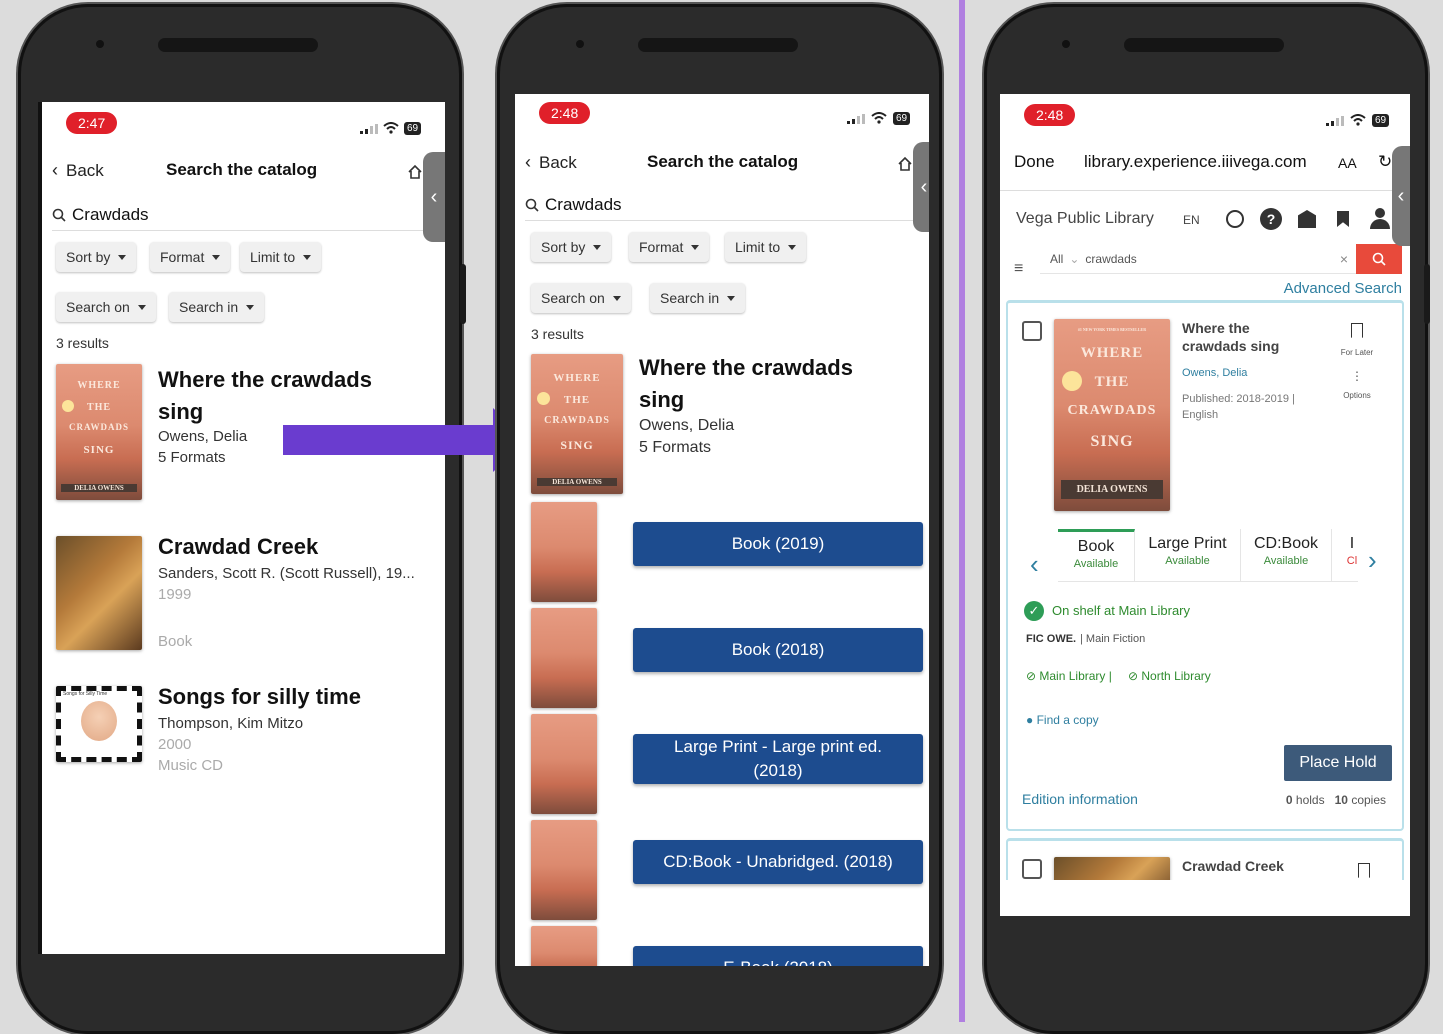  Describe the element at coordinates (1111, 258) in the screenshot. I see `search-value: crawdads` at that location.